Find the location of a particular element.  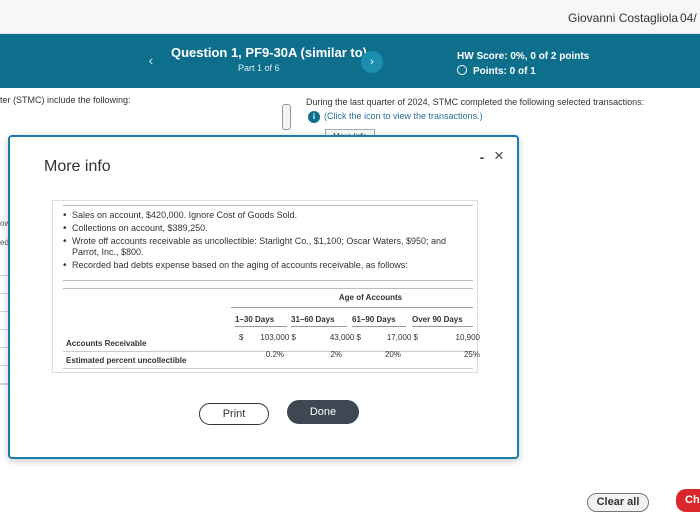

user-name: Giovanni Costagliola is located at coordinates (623, 18).